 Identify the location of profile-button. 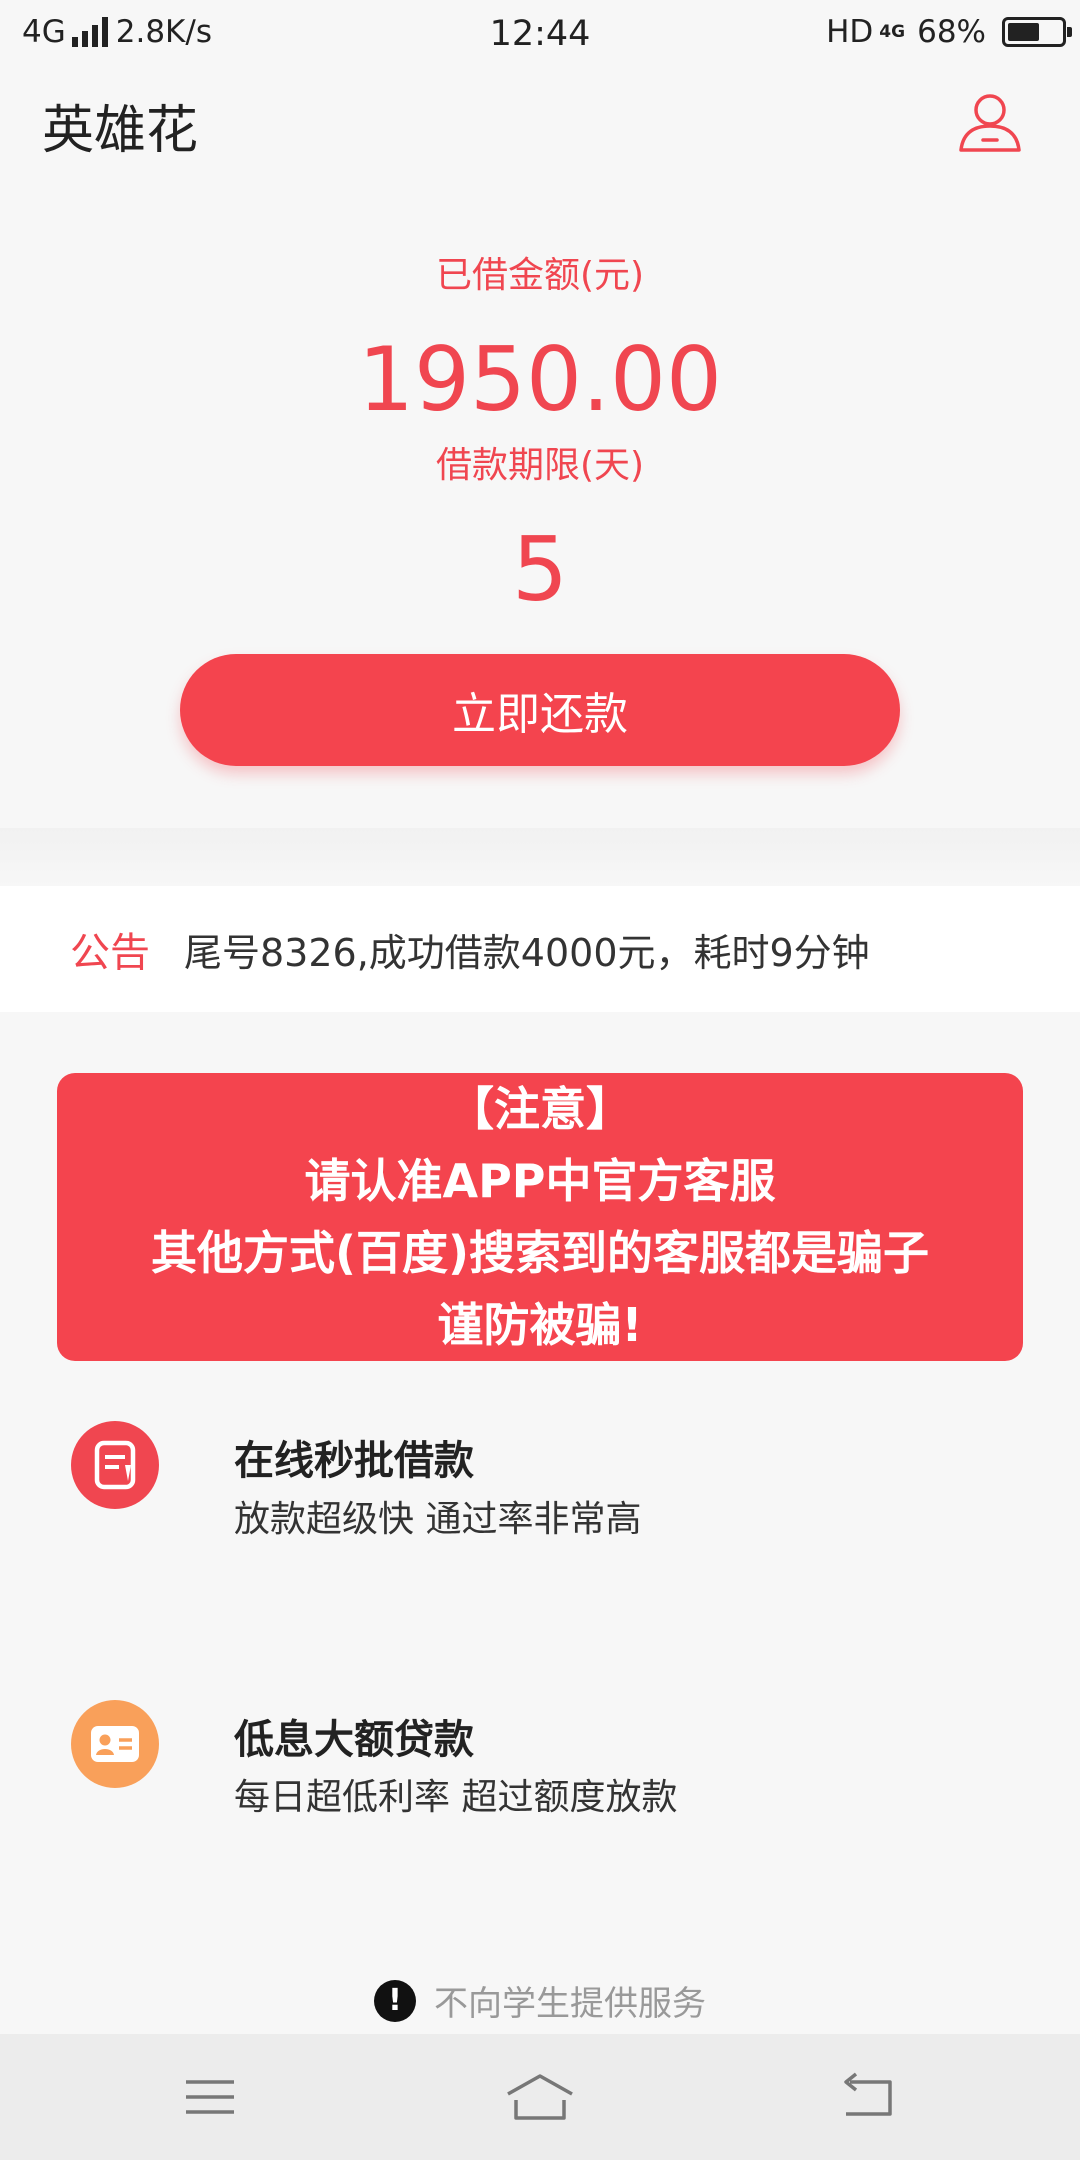
(990, 123).